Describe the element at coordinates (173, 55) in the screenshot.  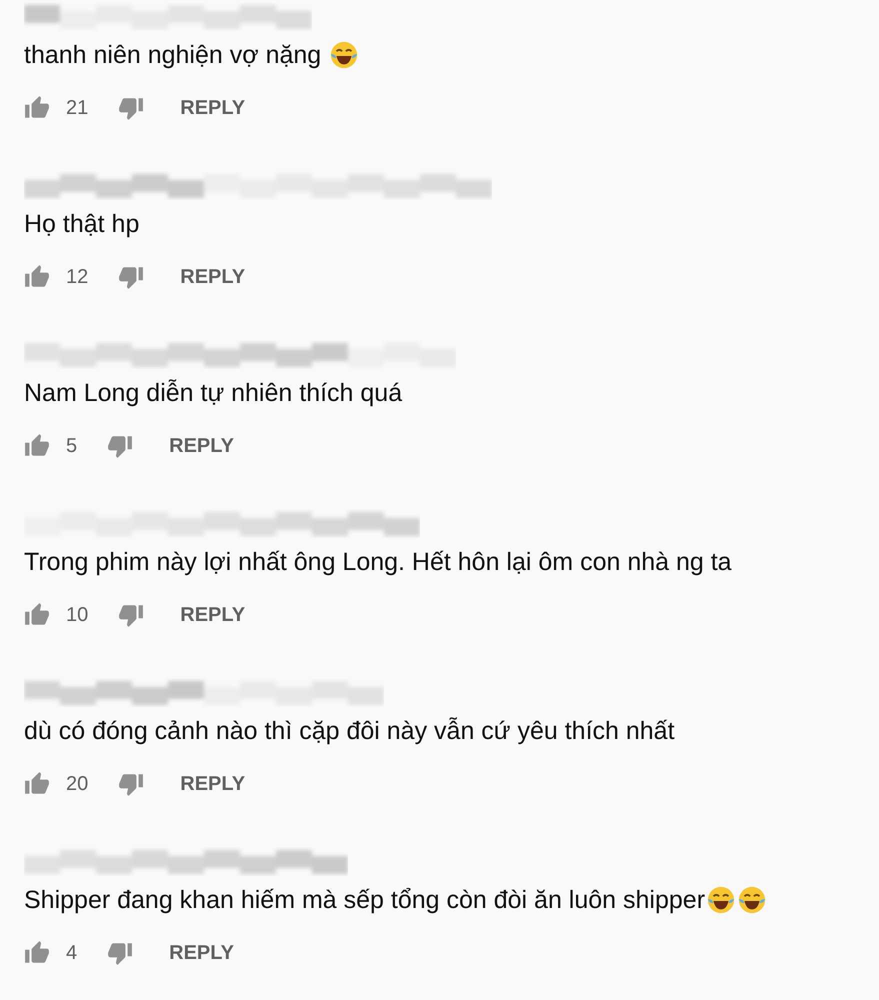
I see `comment-text: thanh niên nghiện vợ nặng` at that location.